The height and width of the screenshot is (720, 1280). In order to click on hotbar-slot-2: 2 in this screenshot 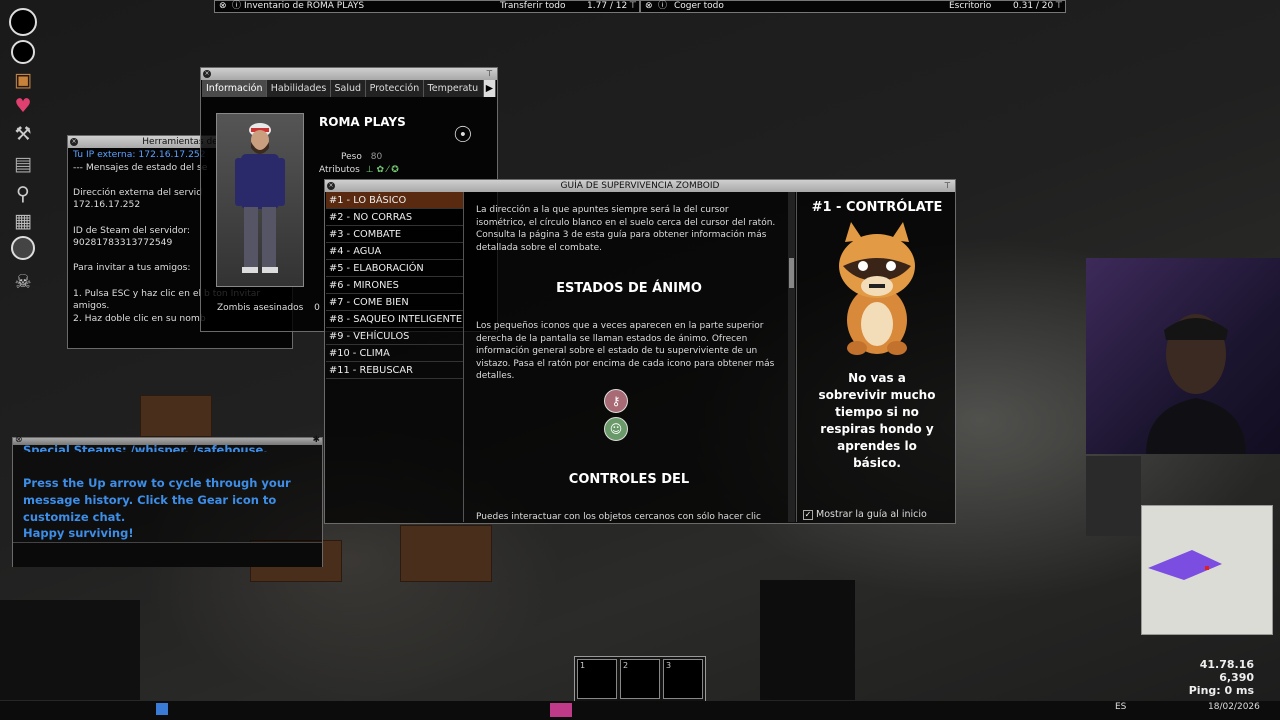, I will do `click(640, 679)`.